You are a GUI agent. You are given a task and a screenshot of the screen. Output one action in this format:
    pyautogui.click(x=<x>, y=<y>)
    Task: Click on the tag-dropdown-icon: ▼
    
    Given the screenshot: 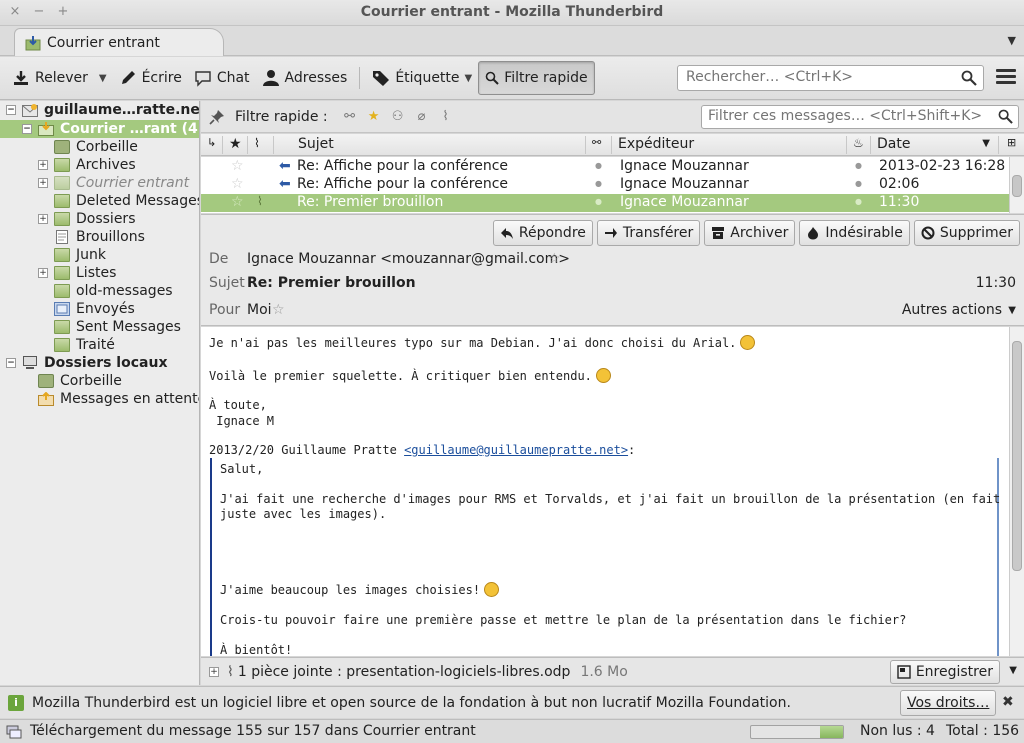 What is the action you would take?
    pyautogui.click(x=469, y=78)
    